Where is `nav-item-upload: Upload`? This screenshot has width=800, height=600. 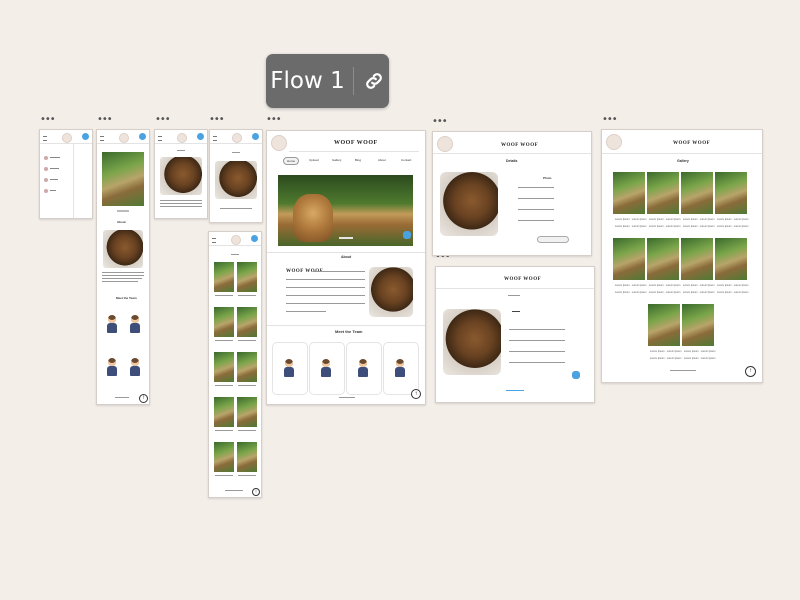 nav-item-upload: Upload is located at coordinates (314, 160).